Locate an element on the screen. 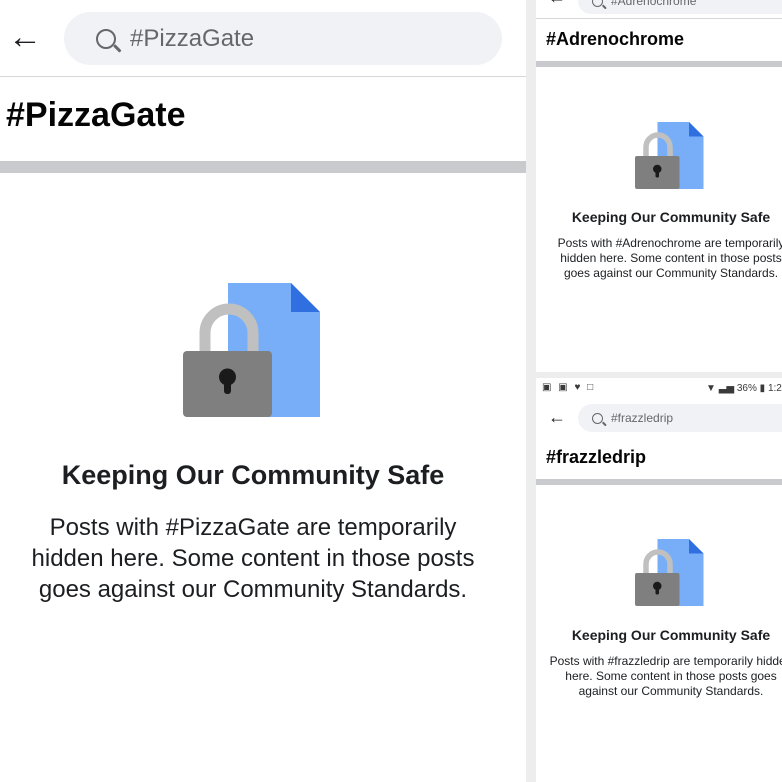  battery-level: 36% is located at coordinates (746, 388).